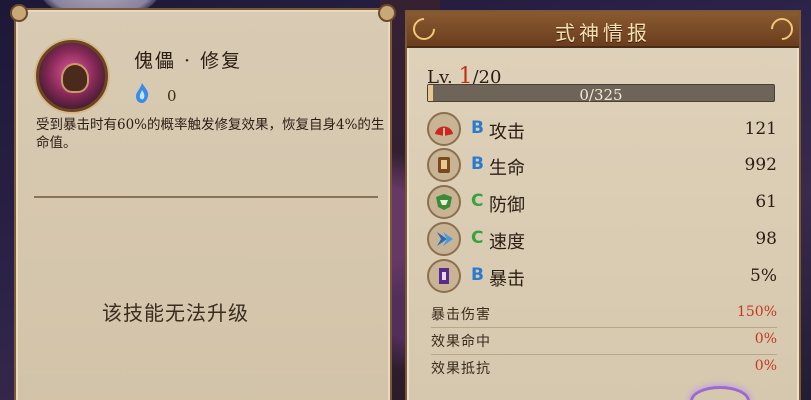 Image resolution: width=811 pixels, height=400 pixels. I want to click on panel-header: 式神情报, so click(603, 30).